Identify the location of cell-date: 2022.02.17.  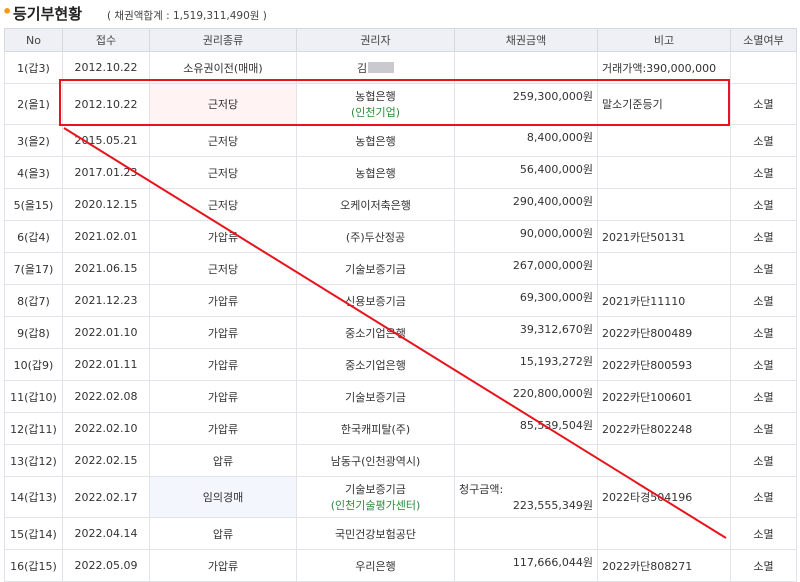
(106, 497).